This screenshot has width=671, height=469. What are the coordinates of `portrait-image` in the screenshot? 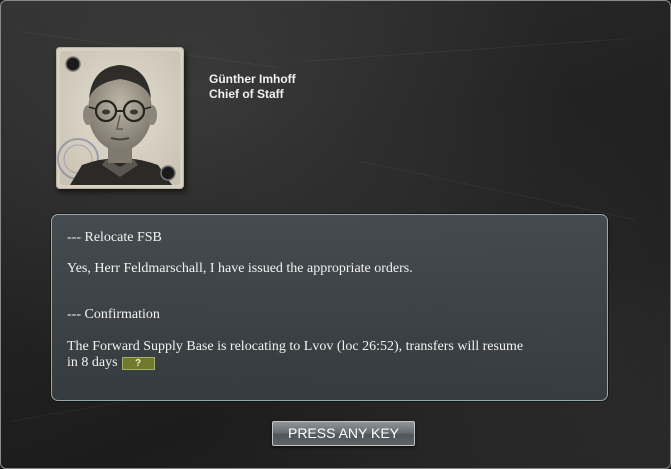 It's located at (118, 118).